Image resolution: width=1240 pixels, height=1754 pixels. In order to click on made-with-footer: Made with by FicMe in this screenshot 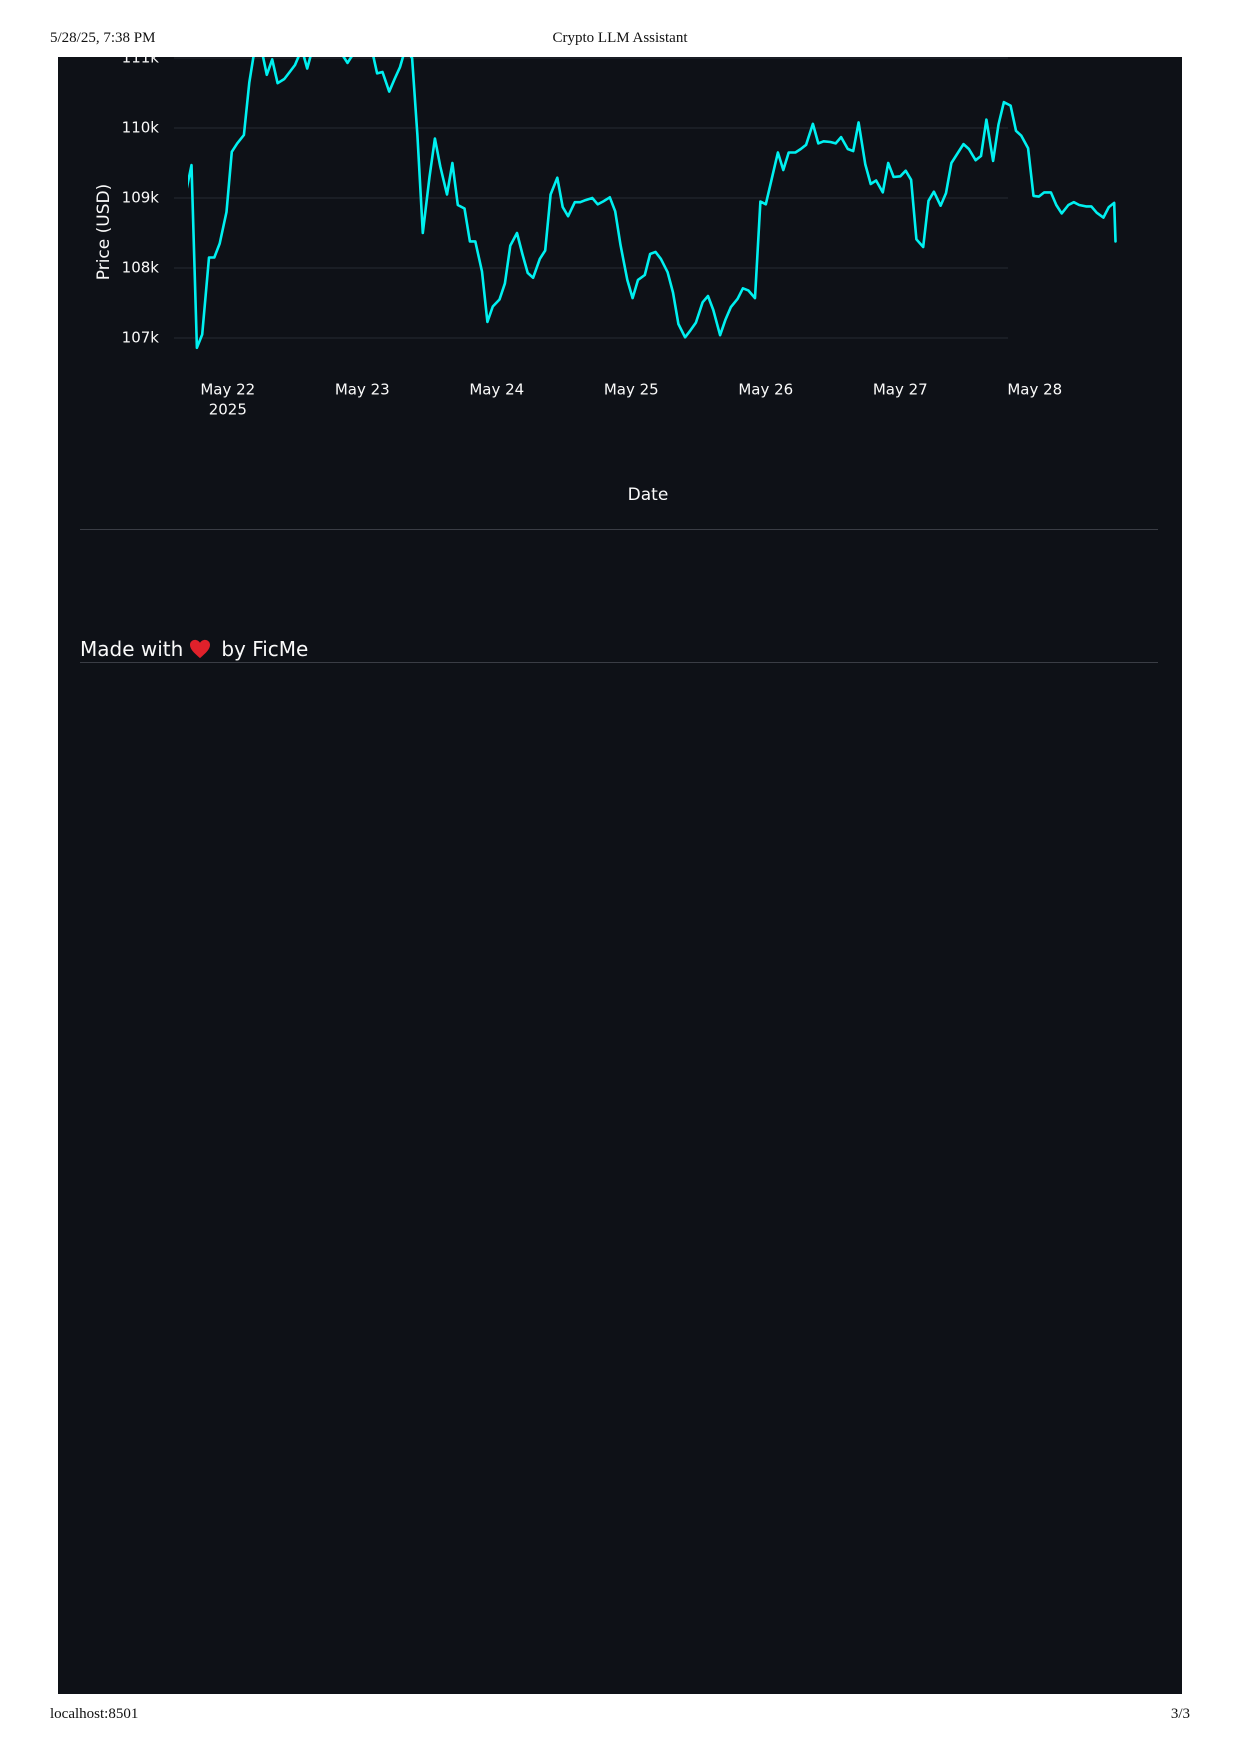, I will do `click(194, 649)`.